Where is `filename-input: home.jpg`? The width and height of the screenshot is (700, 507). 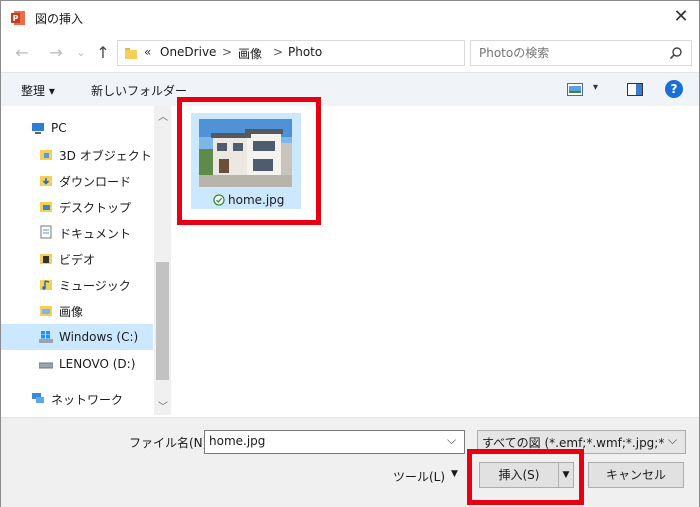
filename-input: home.jpg is located at coordinates (237, 441).